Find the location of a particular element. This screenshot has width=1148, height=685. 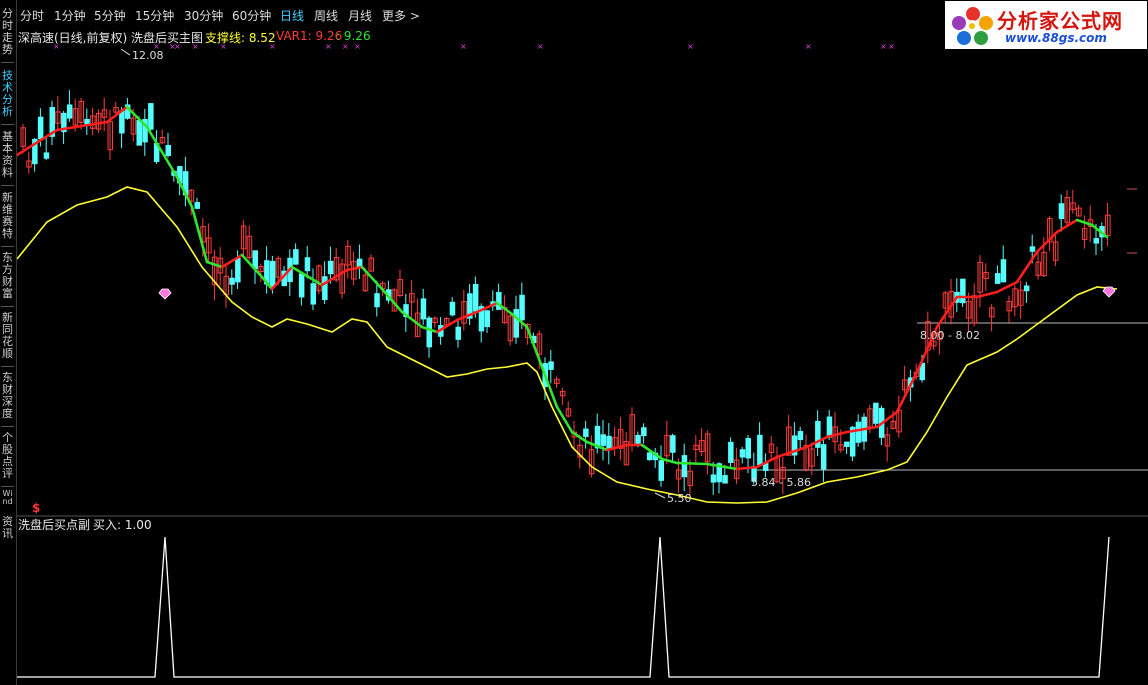

price-high-label: 12.08 is located at coordinates (148, 55).